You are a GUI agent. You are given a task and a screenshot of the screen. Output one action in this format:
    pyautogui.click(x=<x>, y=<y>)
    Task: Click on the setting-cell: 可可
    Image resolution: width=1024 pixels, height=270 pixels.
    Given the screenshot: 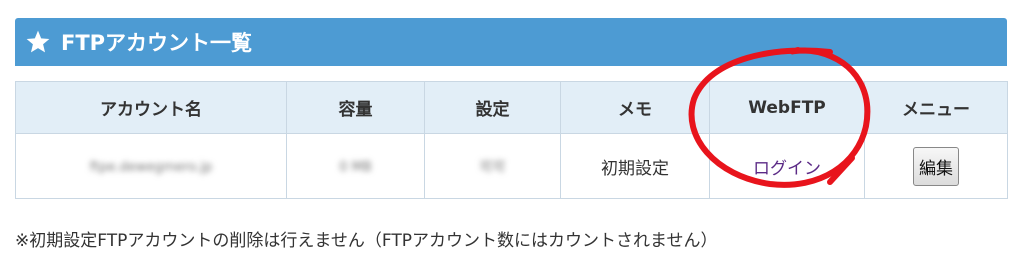 What is the action you would take?
    pyautogui.click(x=492, y=166)
    